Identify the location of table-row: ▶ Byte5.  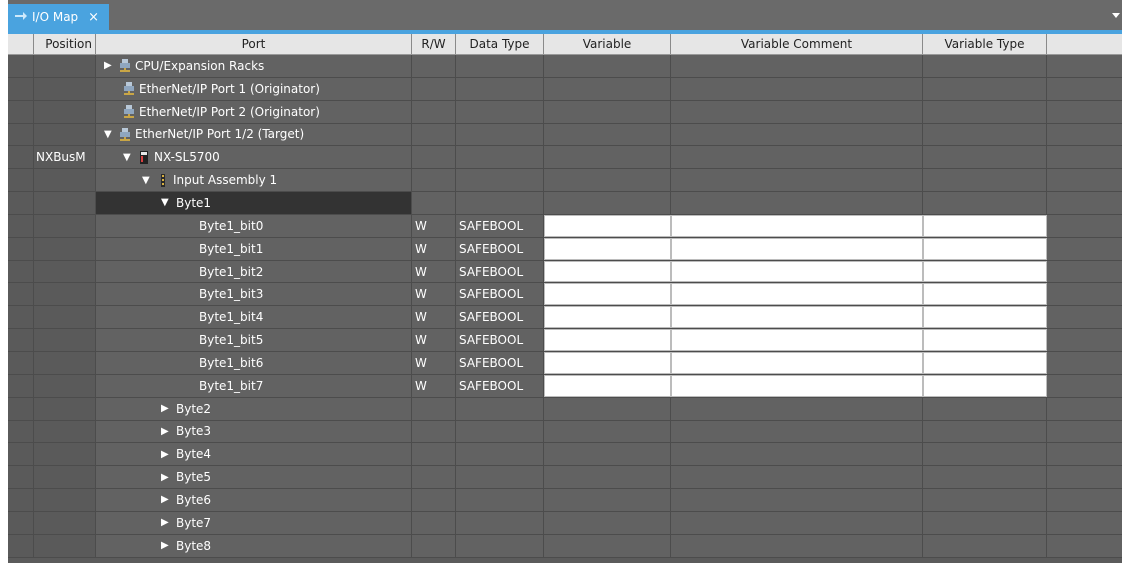
(565, 478).